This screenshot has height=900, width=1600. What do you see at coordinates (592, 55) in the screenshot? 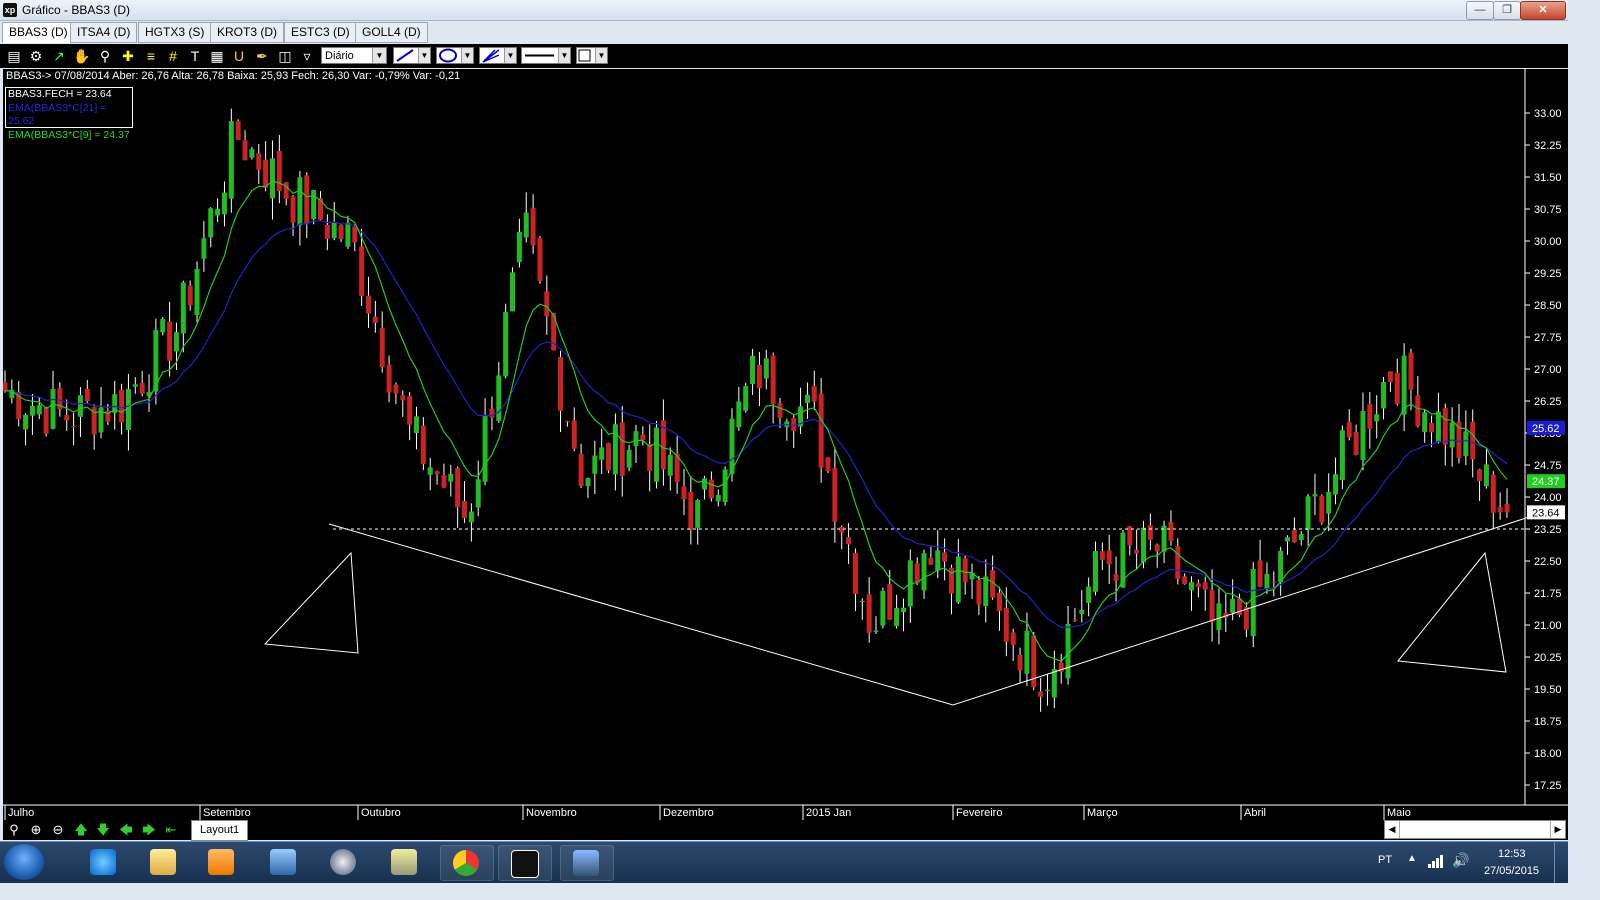
I see `color-dropdown: ▼` at bounding box center [592, 55].